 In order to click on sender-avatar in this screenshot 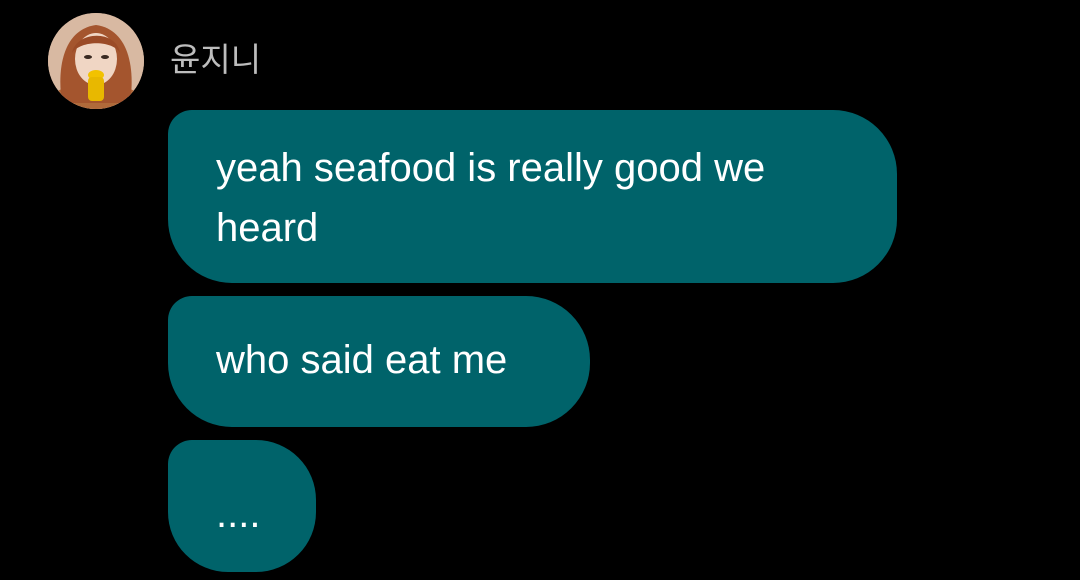, I will do `click(96, 61)`.